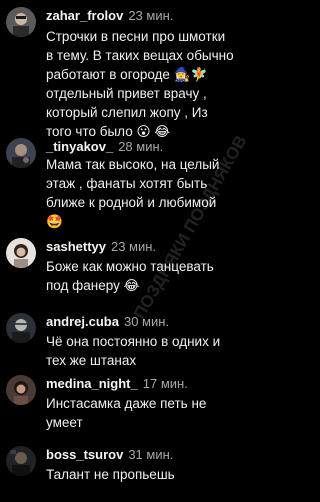 The width and height of the screenshot is (320, 502). I want to click on comment-line: Мама так высоко, на целый, so click(133, 164).